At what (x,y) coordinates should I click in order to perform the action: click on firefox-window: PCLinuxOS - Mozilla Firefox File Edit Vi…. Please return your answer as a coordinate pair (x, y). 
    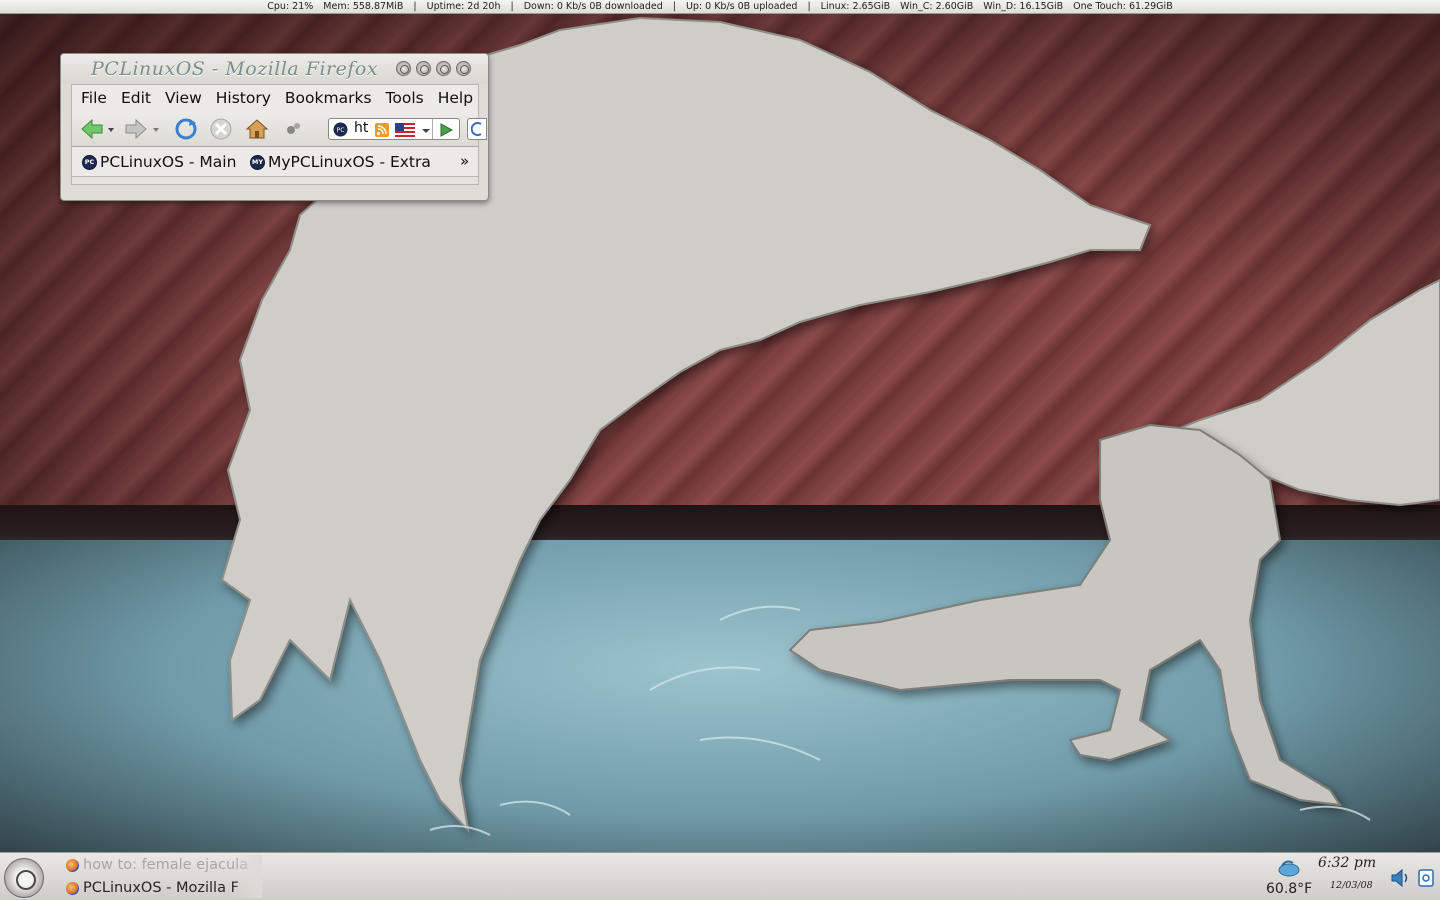
    Looking at the image, I should click on (274, 127).